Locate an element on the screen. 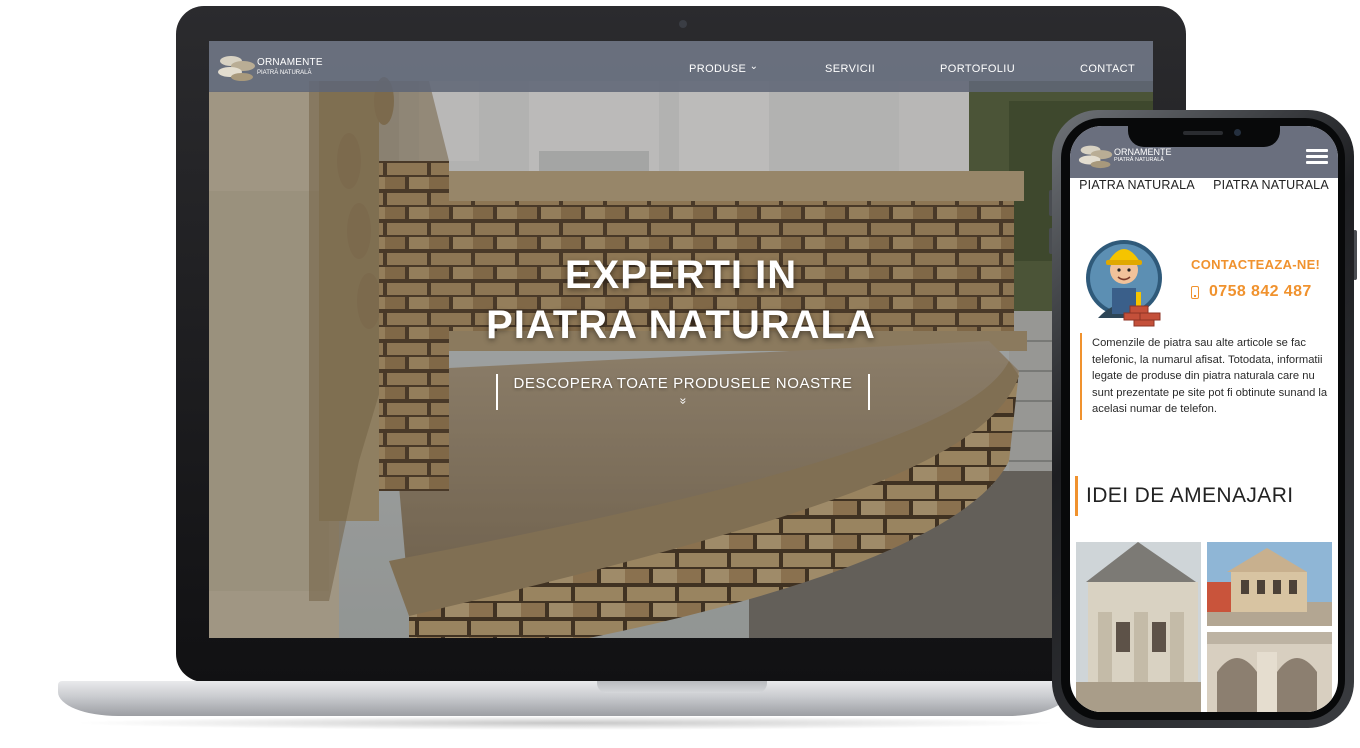 The width and height of the screenshot is (1360, 748). laptop-base is located at coordinates (563, 698).